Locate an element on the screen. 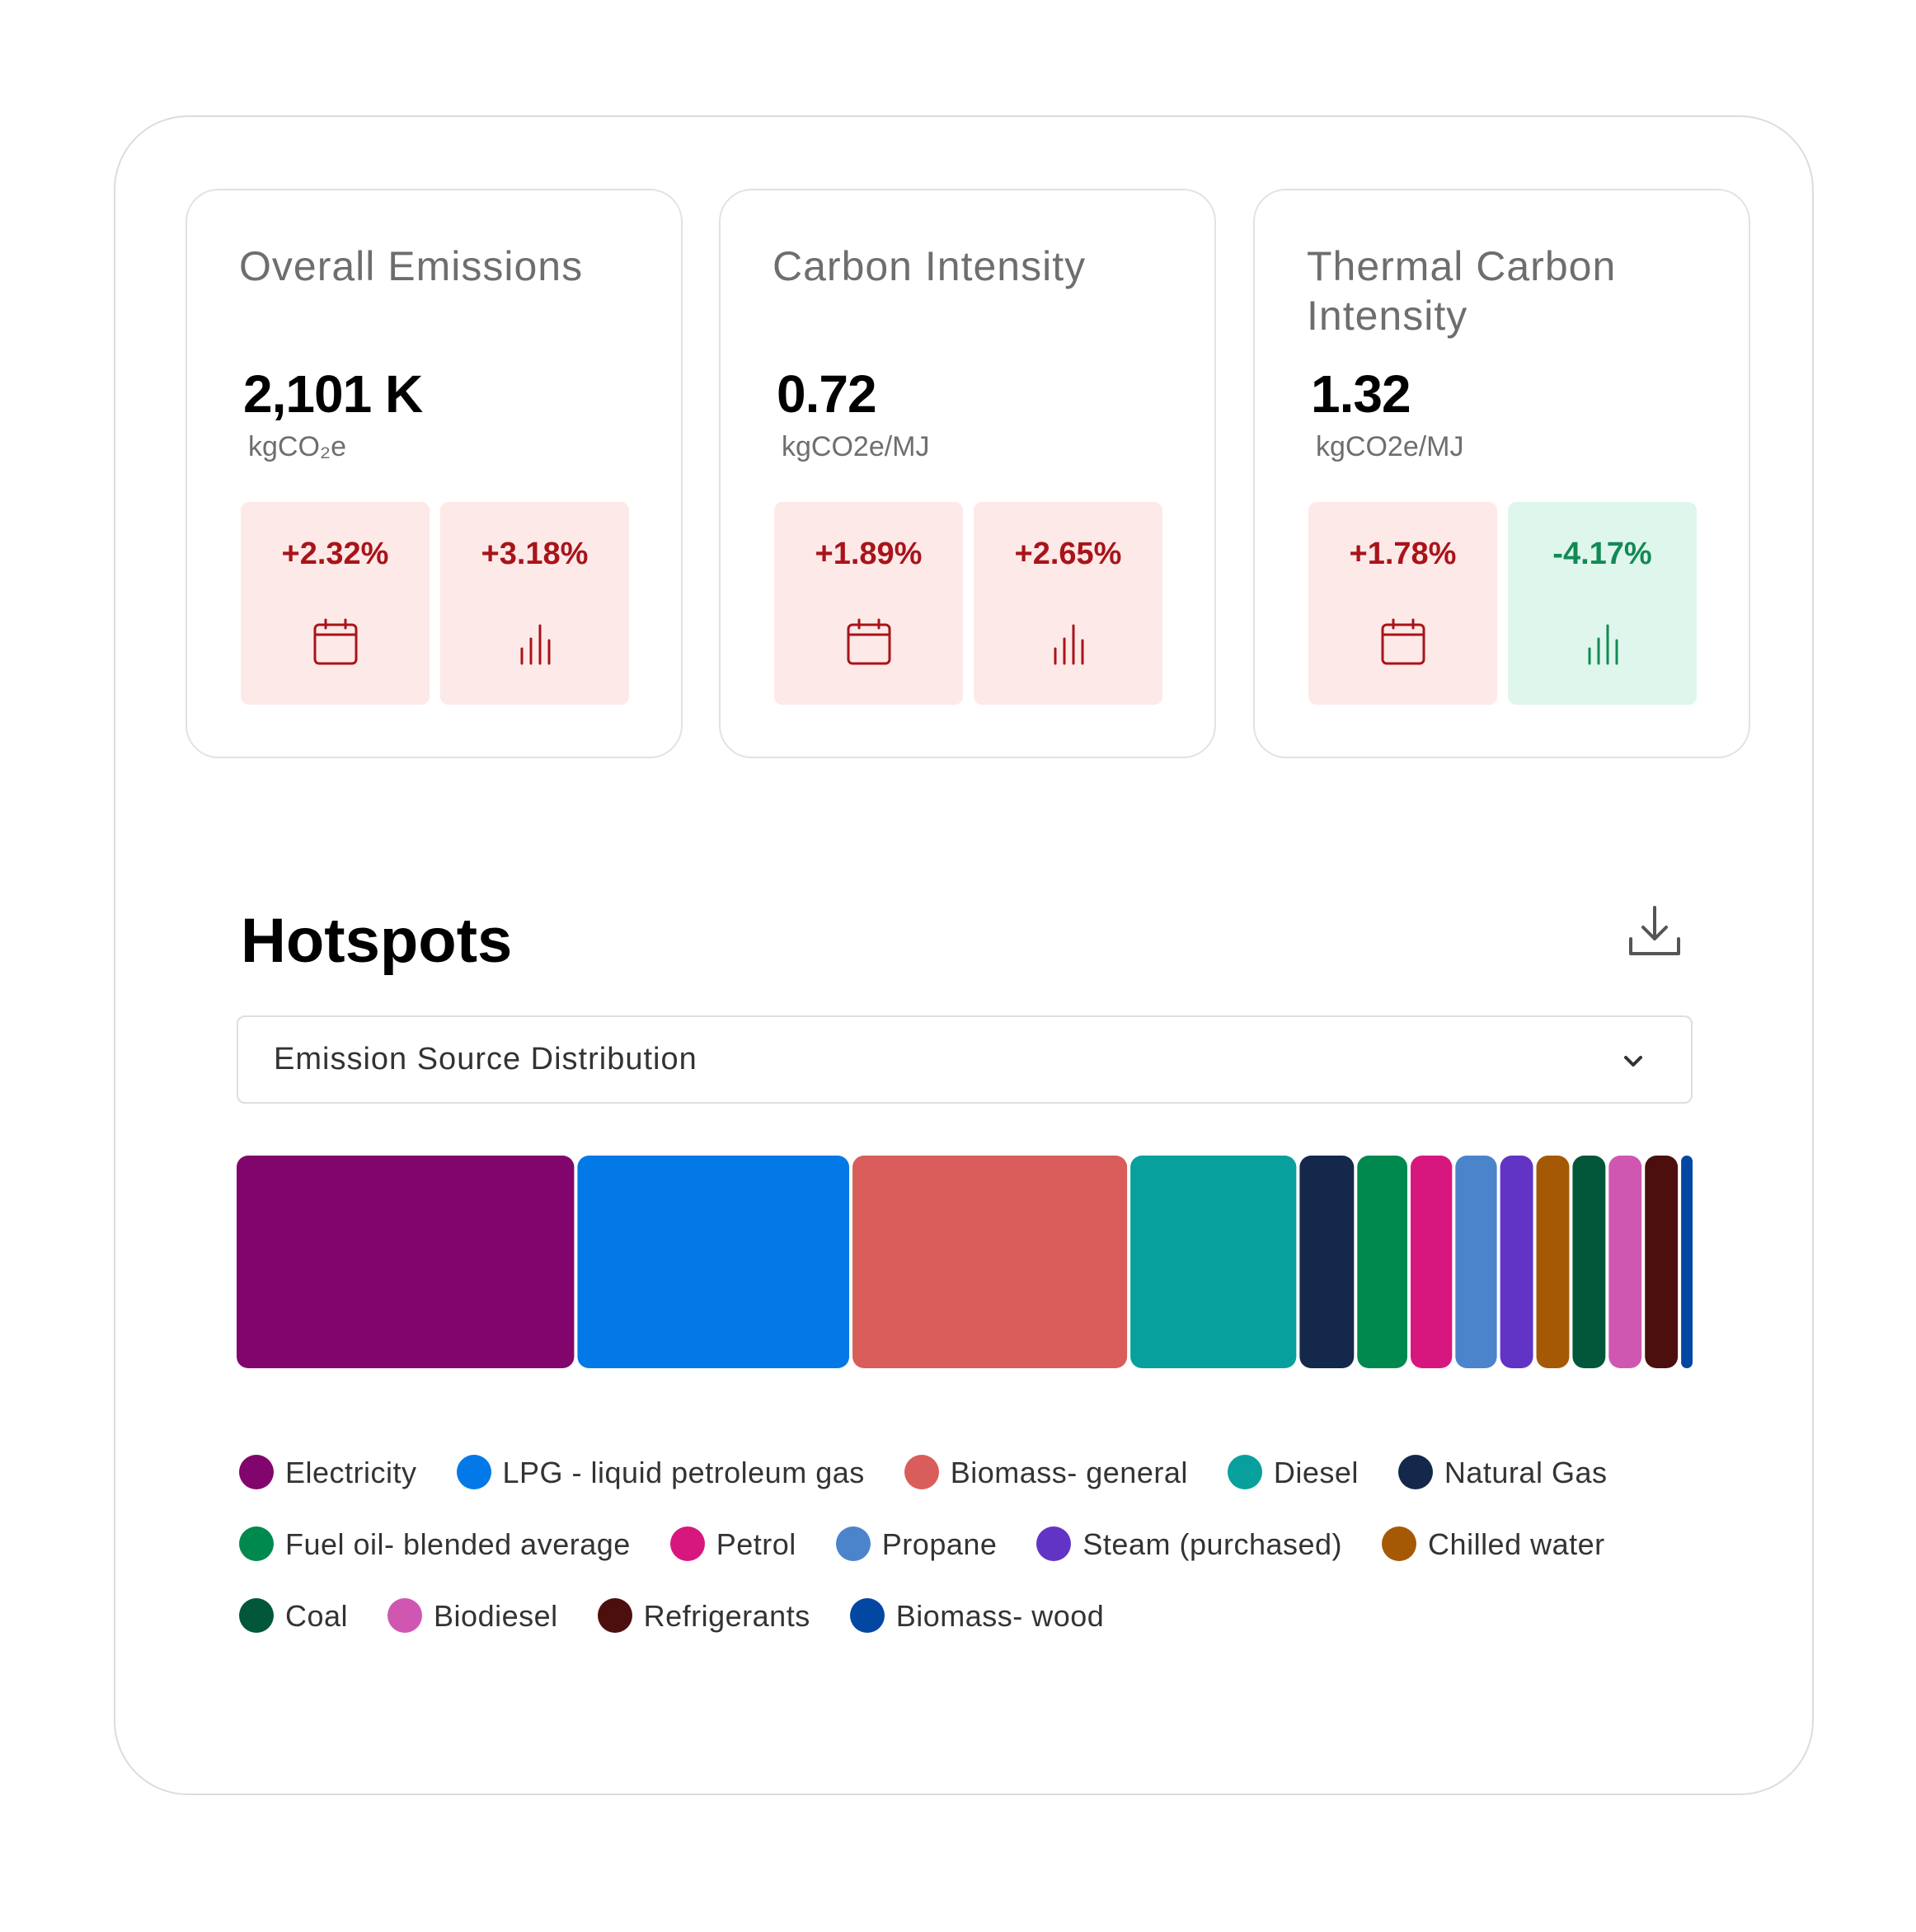 The image size is (1916, 1932). legend-label: Coal is located at coordinates (317, 1616).